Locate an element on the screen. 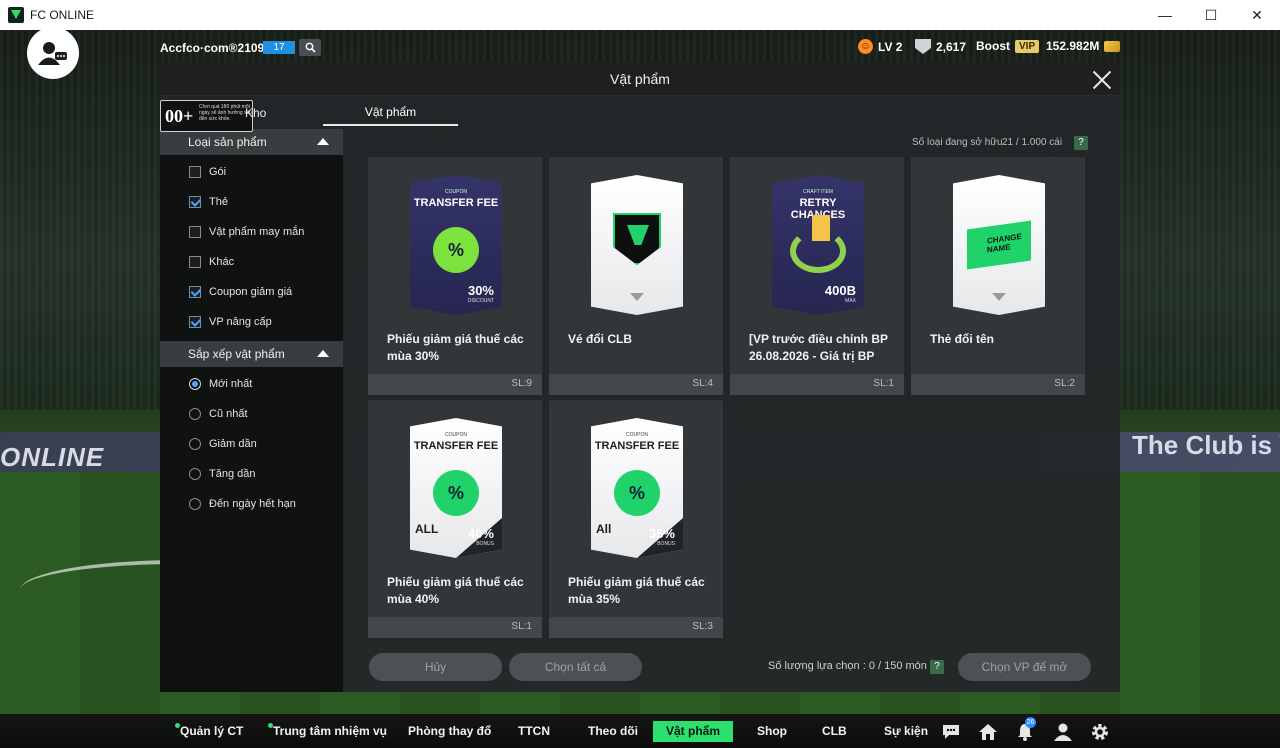 The width and height of the screenshot is (1280, 748). search-button is located at coordinates (310, 47).